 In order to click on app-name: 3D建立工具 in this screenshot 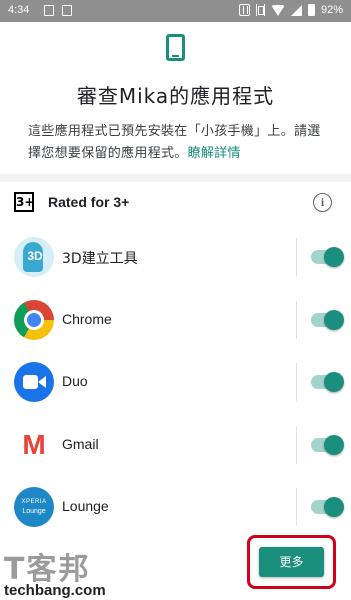, I will do `click(100, 259)`.